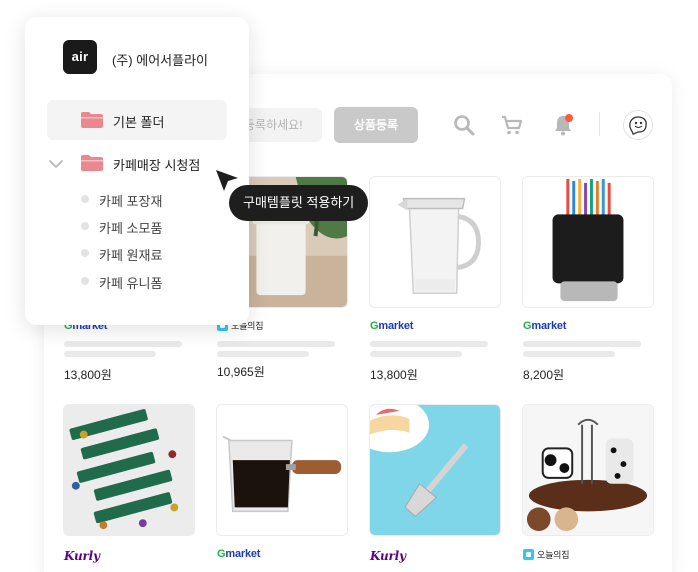 The width and height of the screenshot is (698, 572). What do you see at coordinates (130, 227) in the screenshot?
I see `subfolder-item: 카페 소모품` at bounding box center [130, 227].